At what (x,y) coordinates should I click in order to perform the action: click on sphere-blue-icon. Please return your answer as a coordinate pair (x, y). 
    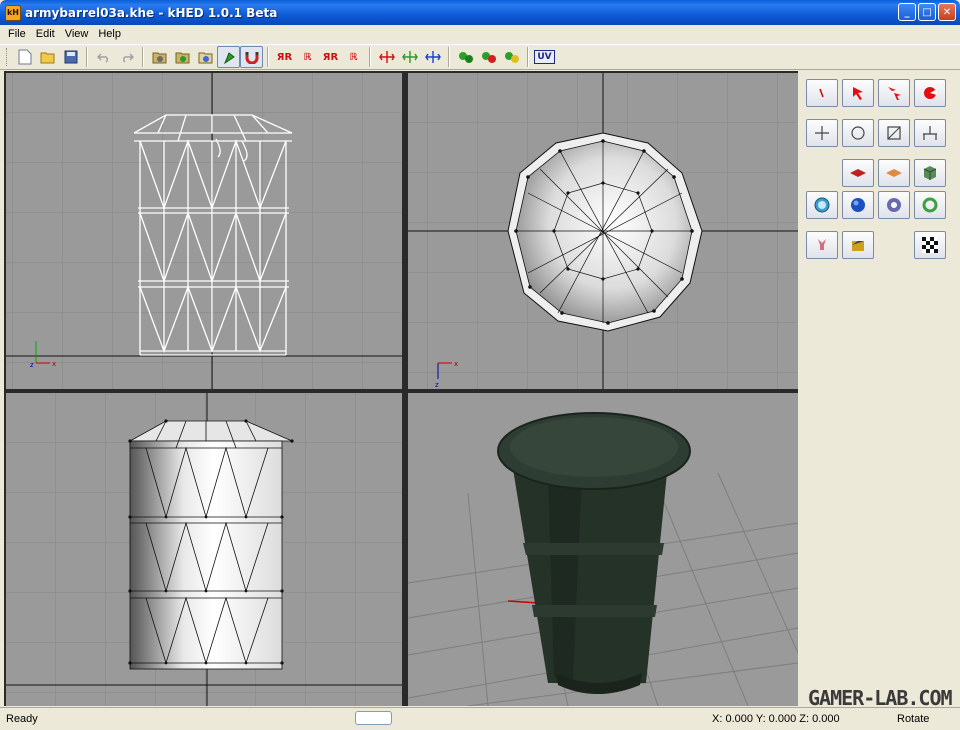
    Looking at the image, I should click on (858, 205).